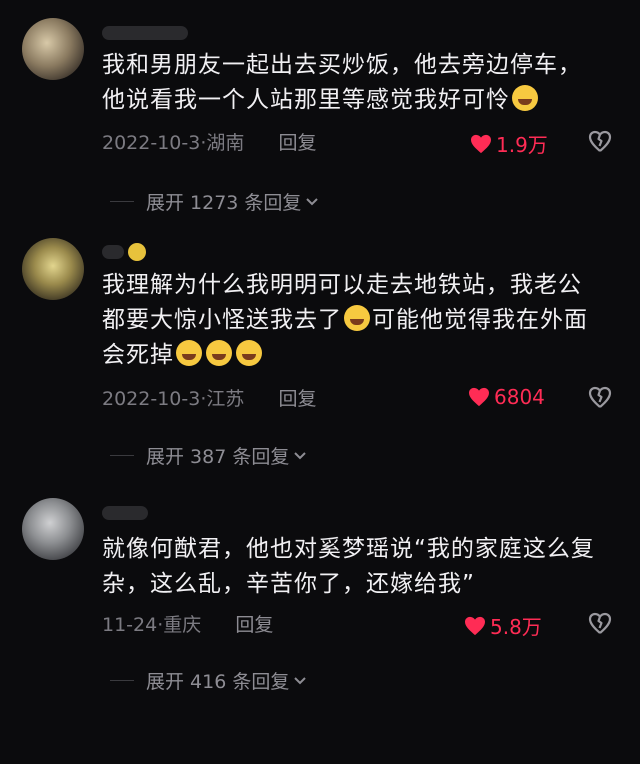 The width and height of the screenshot is (640, 764). Describe the element at coordinates (182, 625) in the screenshot. I see `comment-location: 重庆` at that location.